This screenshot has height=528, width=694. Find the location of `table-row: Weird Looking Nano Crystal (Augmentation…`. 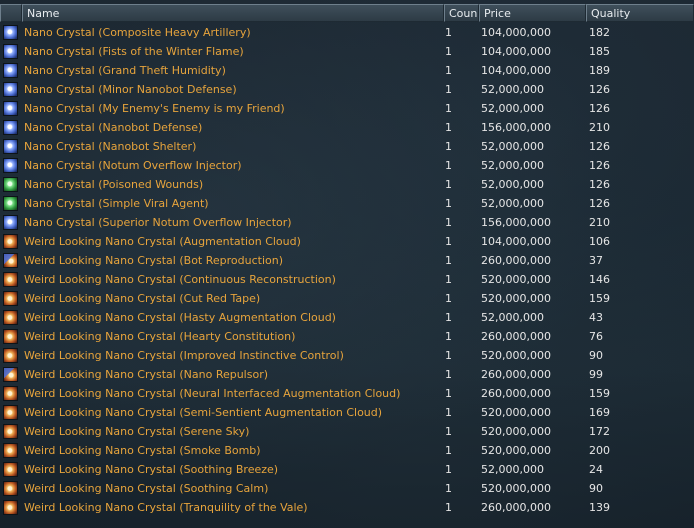

table-row: Weird Looking Nano Crystal (Augmentation… is located at coordinates (347, 241).